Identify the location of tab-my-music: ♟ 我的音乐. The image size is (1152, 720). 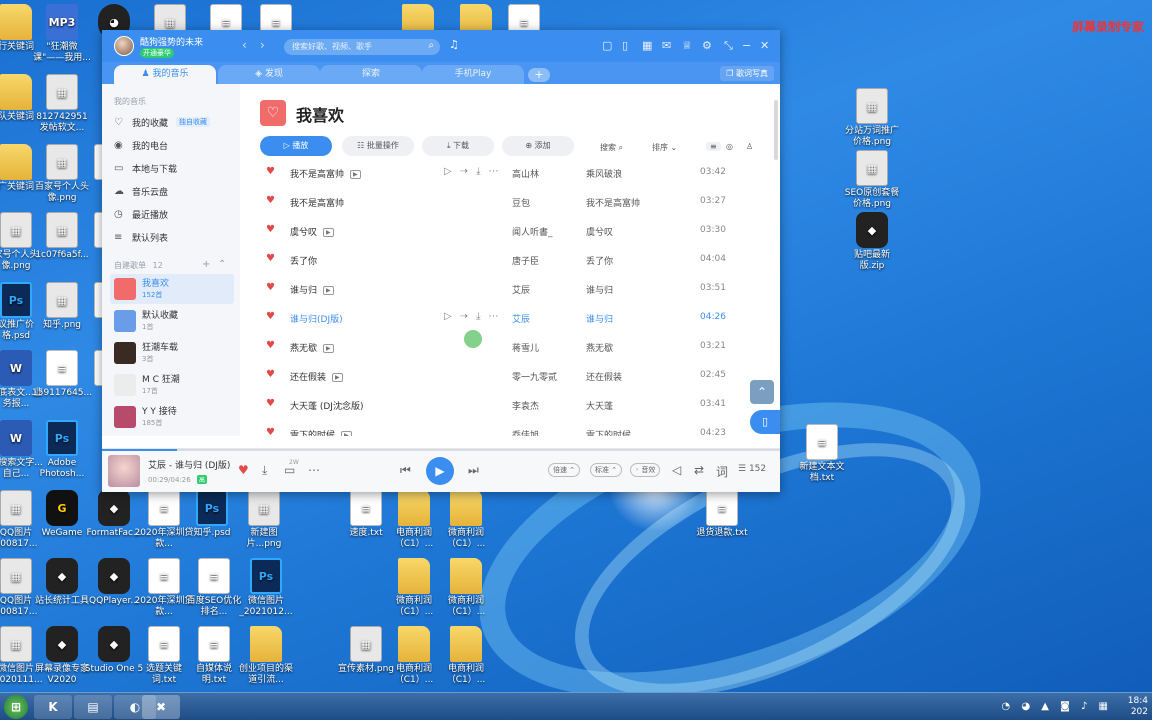
(165, 74).